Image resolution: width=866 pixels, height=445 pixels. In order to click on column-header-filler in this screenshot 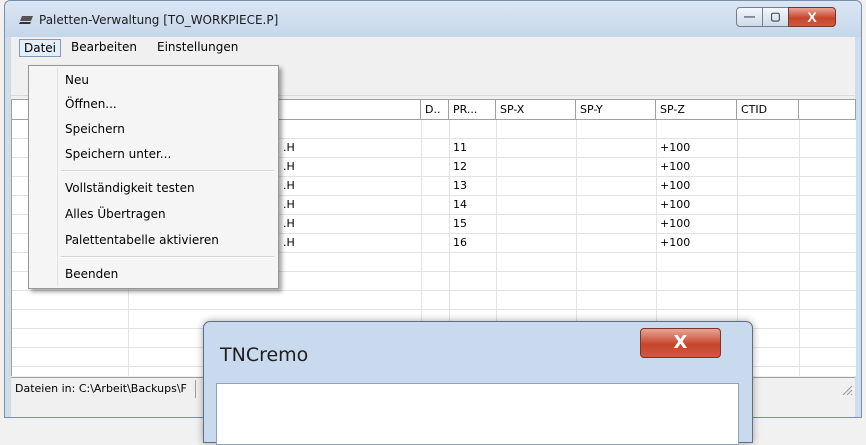, I will do `click(827, 110)`.